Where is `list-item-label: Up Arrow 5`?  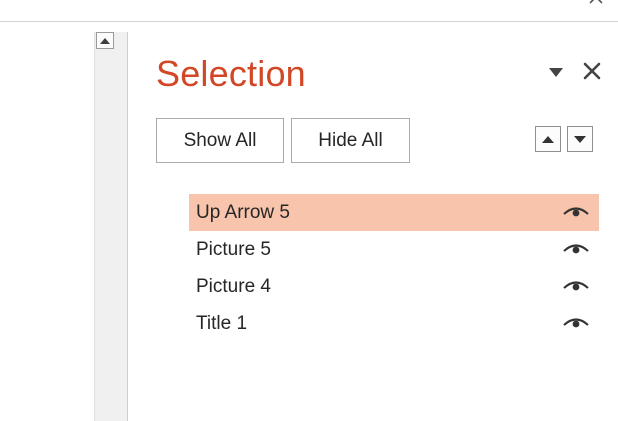
list-item-label: Up Arrow 5 is located at coordinates (243, 212).